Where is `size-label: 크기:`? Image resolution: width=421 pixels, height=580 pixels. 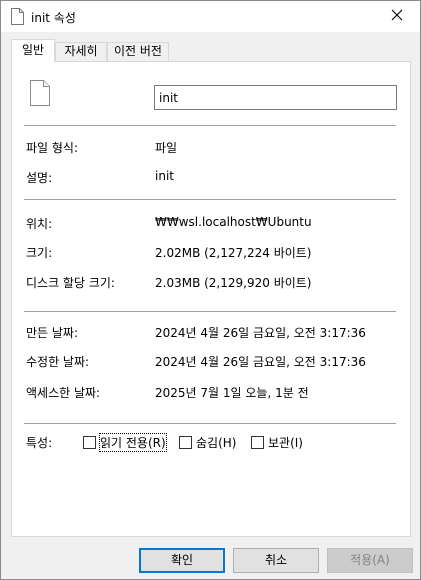 size-label: 크기: is located at coordinates (39, 253).